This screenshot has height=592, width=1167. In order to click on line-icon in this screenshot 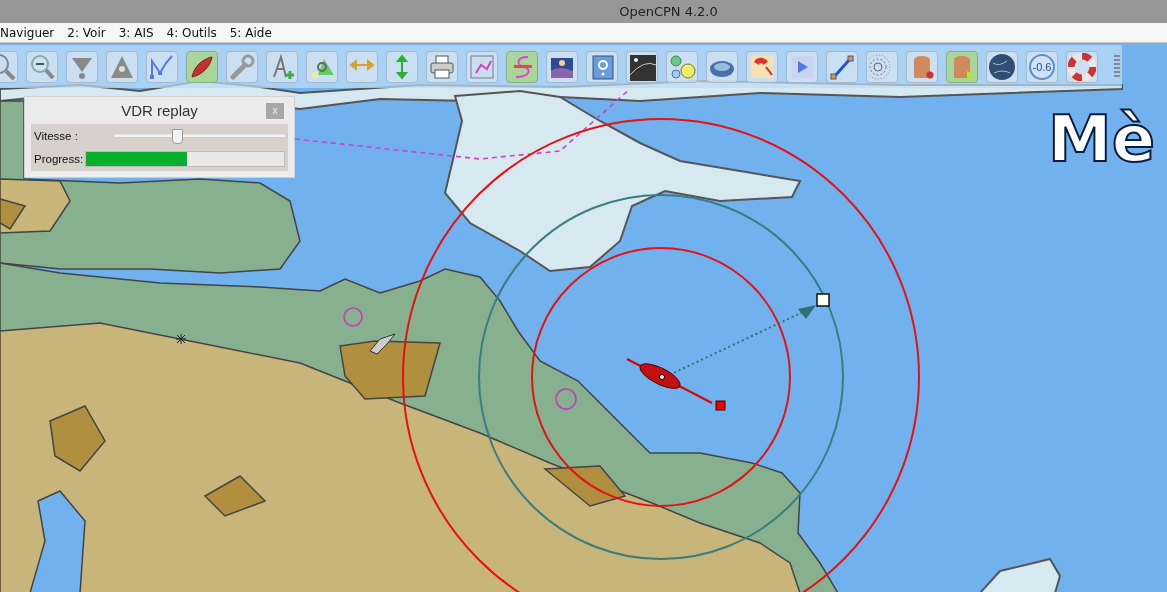, I will do `click(842, 66)`.